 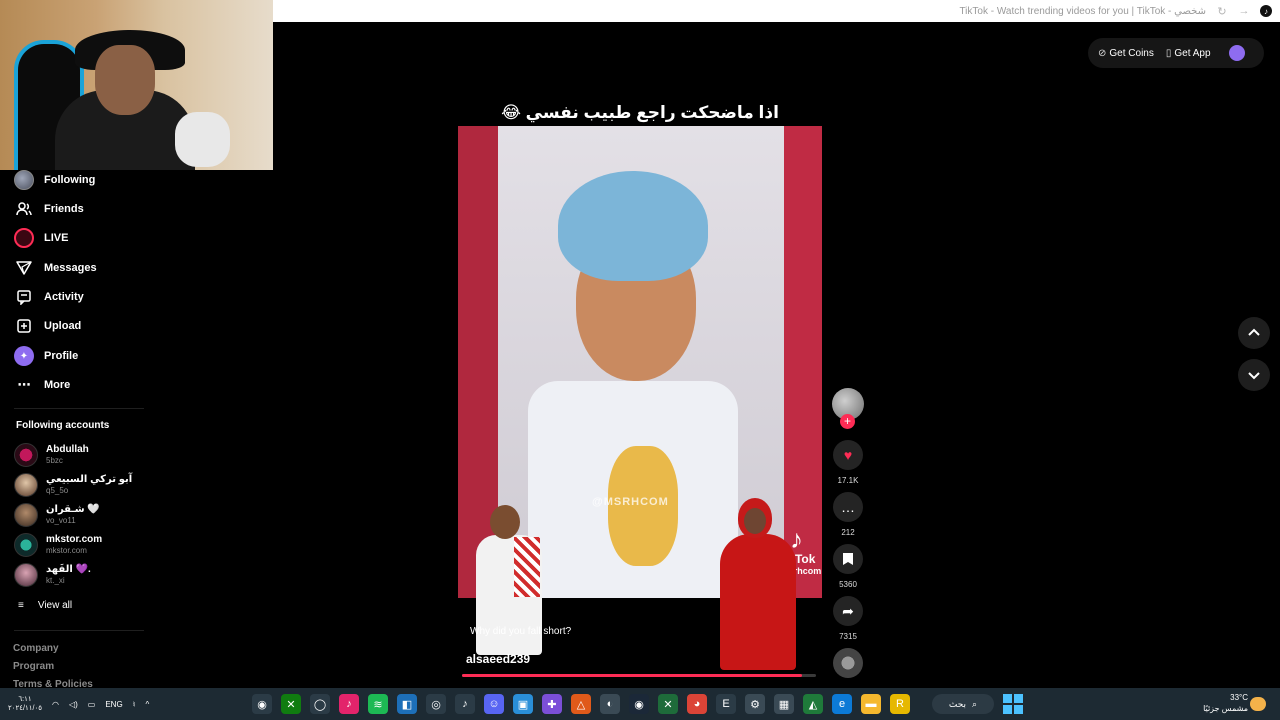 What do you see at coordinates (1236, 53) in the screenshot?
I see `user-avatar` at bounding box center [1236, 53].